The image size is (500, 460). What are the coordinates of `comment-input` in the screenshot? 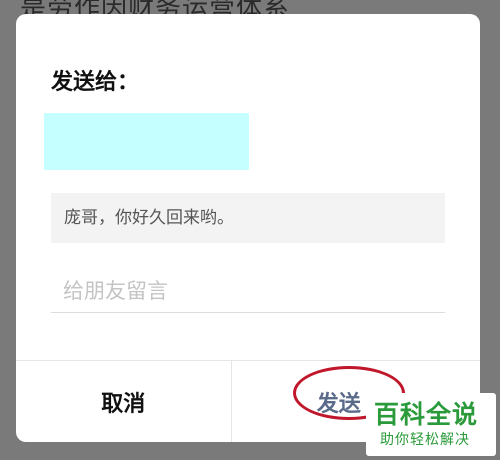 It's located at (248, 293).